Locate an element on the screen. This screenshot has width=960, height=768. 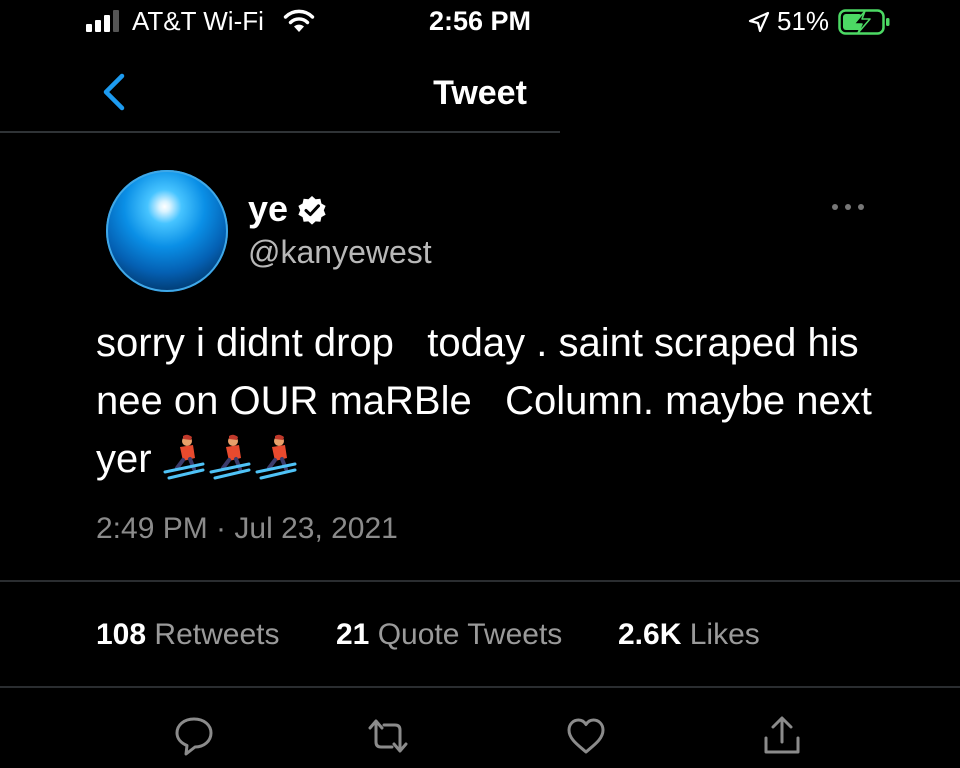
retweets-count: 108 is located at coordinates (121, 634).